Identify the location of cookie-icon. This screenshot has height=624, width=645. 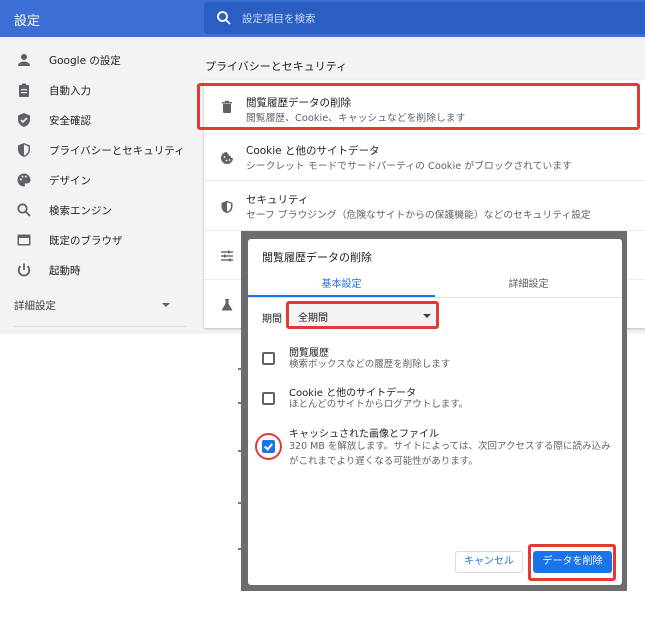
(227, 158).